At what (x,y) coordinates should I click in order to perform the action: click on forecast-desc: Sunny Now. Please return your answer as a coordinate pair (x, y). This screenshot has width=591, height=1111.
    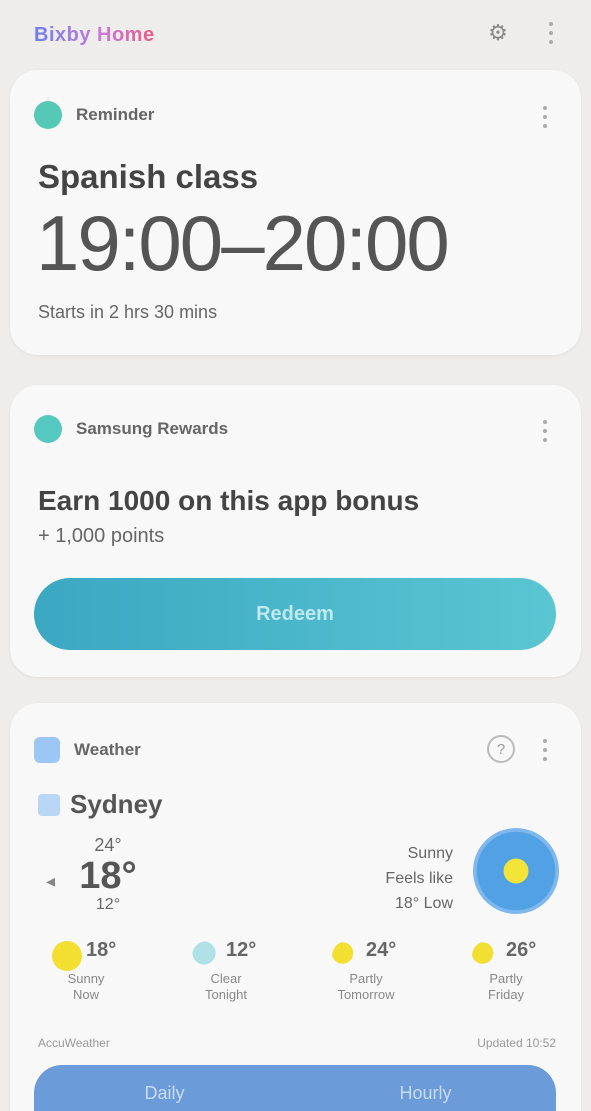
    Looking at the image, I should click on (86, 986).